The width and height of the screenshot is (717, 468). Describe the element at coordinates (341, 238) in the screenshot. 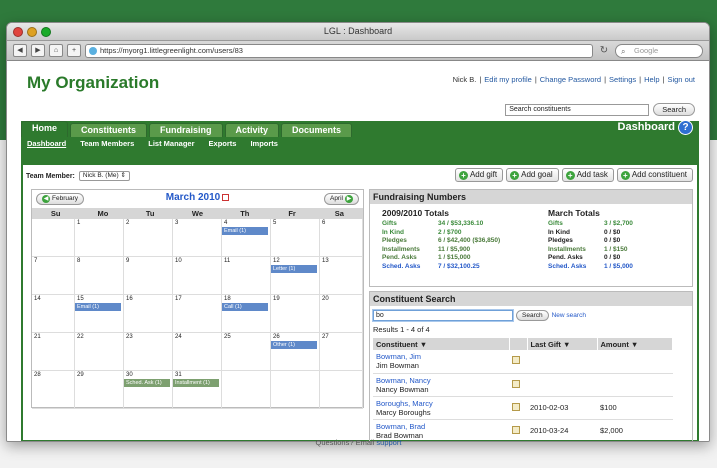

I see `calendar-day: 6` at that location.